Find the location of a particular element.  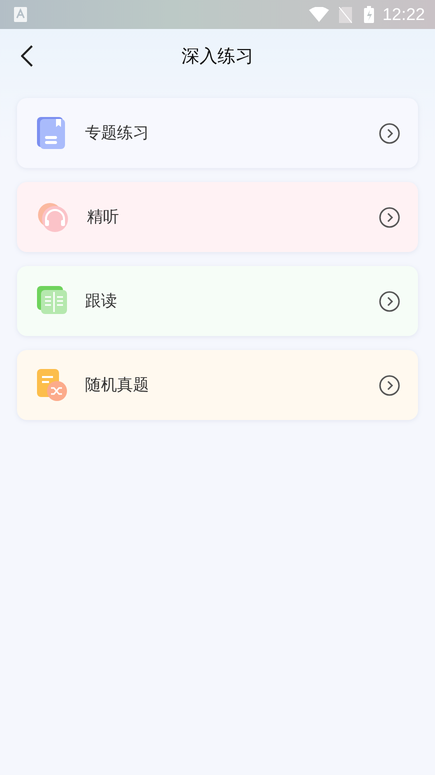

open-book-icon is located at coordinates (52, 301).